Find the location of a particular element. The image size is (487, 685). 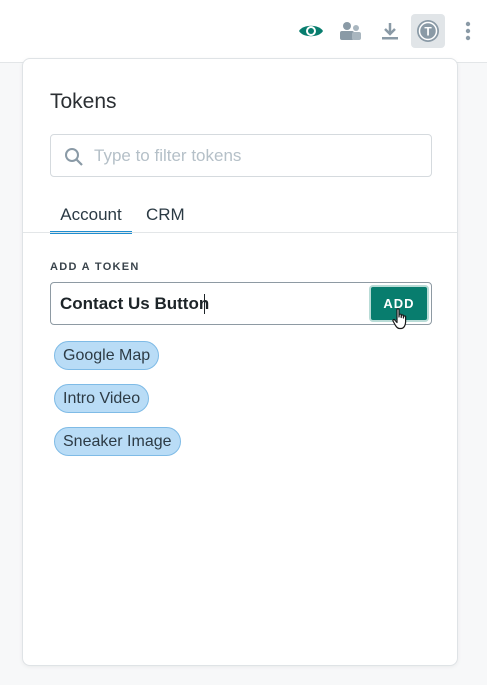

more-vertical-icon is located at coordinates (468, 31).